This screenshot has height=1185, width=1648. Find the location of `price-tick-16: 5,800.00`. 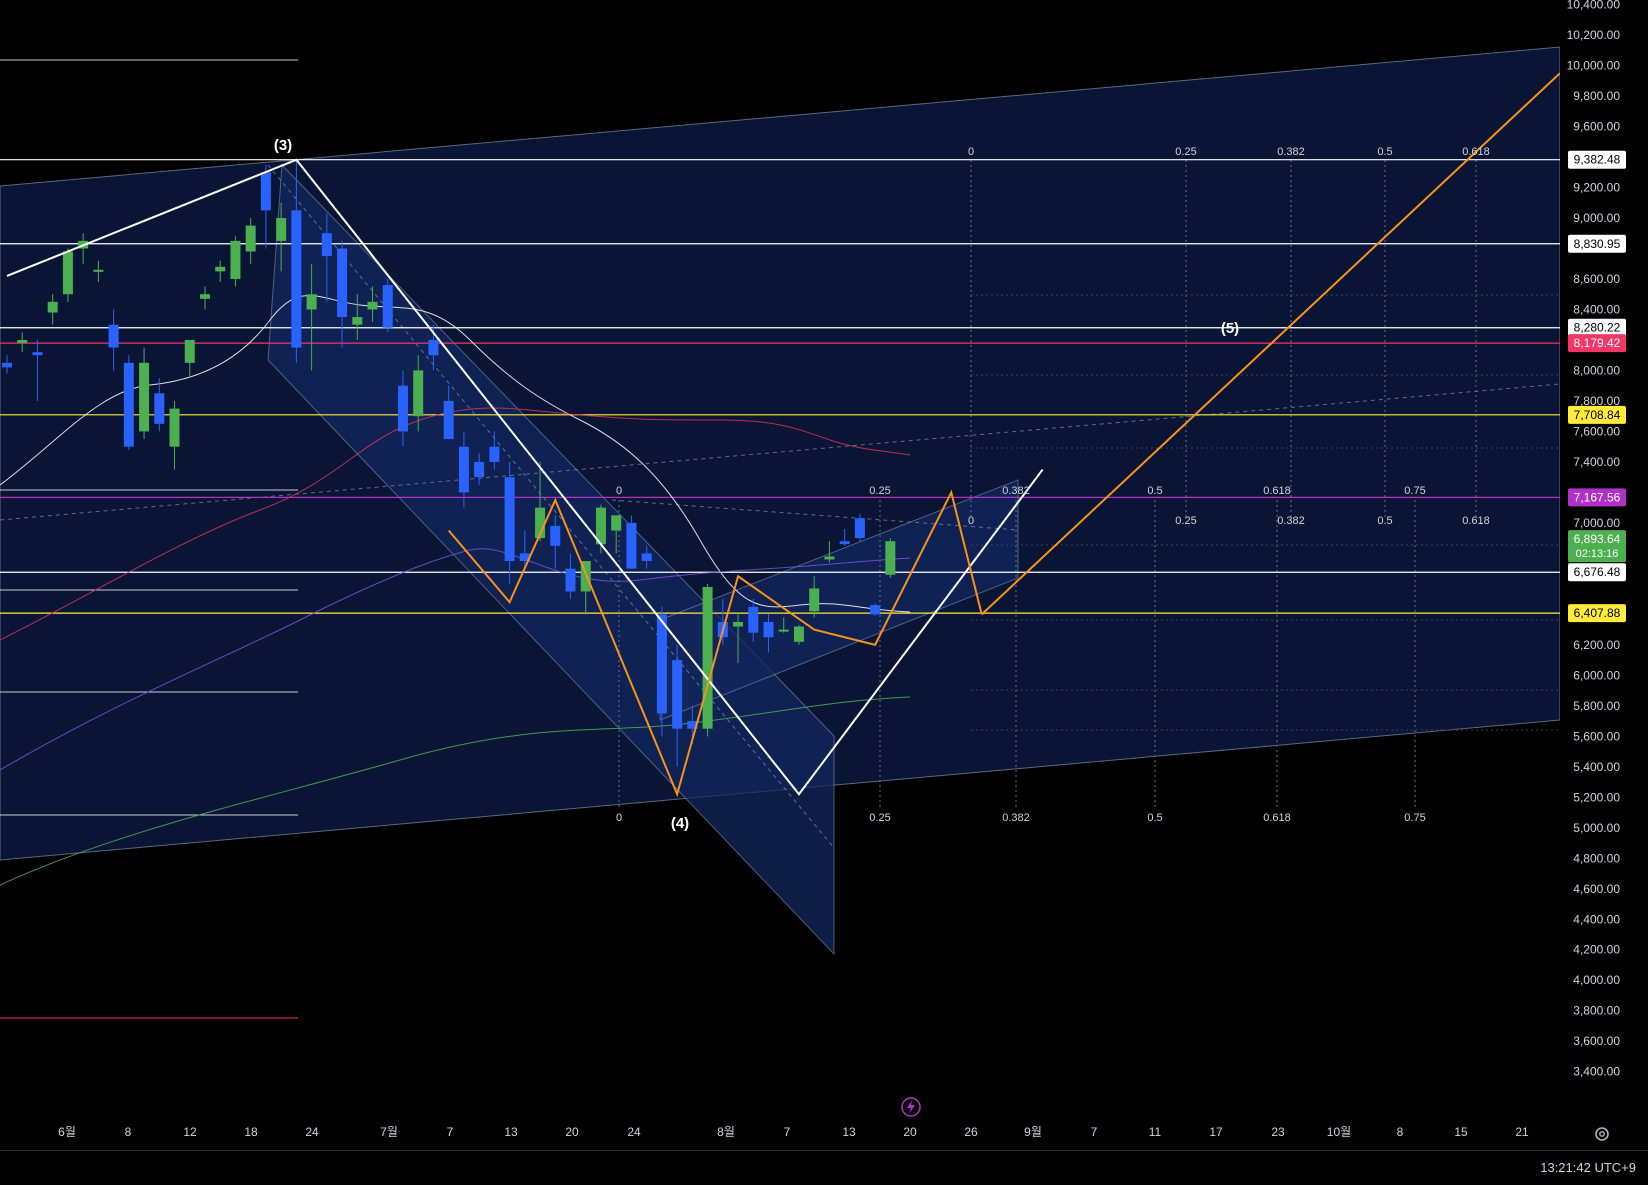

price-tick-16: 5,800.00 is located at coordinates (1596, 706).